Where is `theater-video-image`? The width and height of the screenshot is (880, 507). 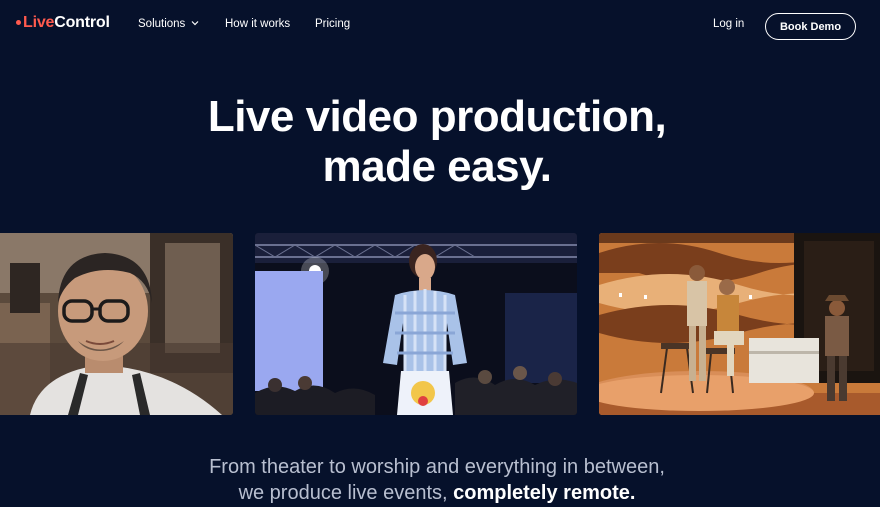
theater-video-image is located at coordinates (739, 324).